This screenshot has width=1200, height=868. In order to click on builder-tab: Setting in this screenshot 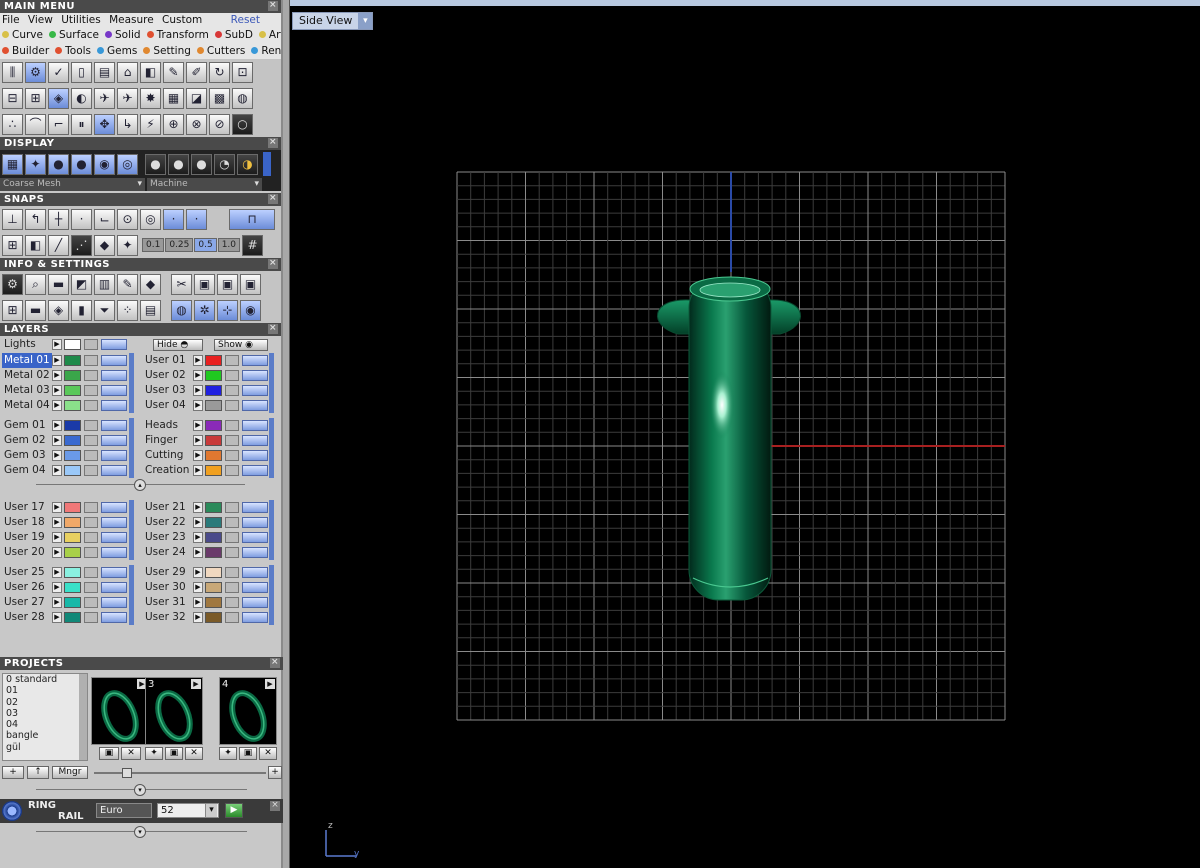, I will do `click(168, 51)`.